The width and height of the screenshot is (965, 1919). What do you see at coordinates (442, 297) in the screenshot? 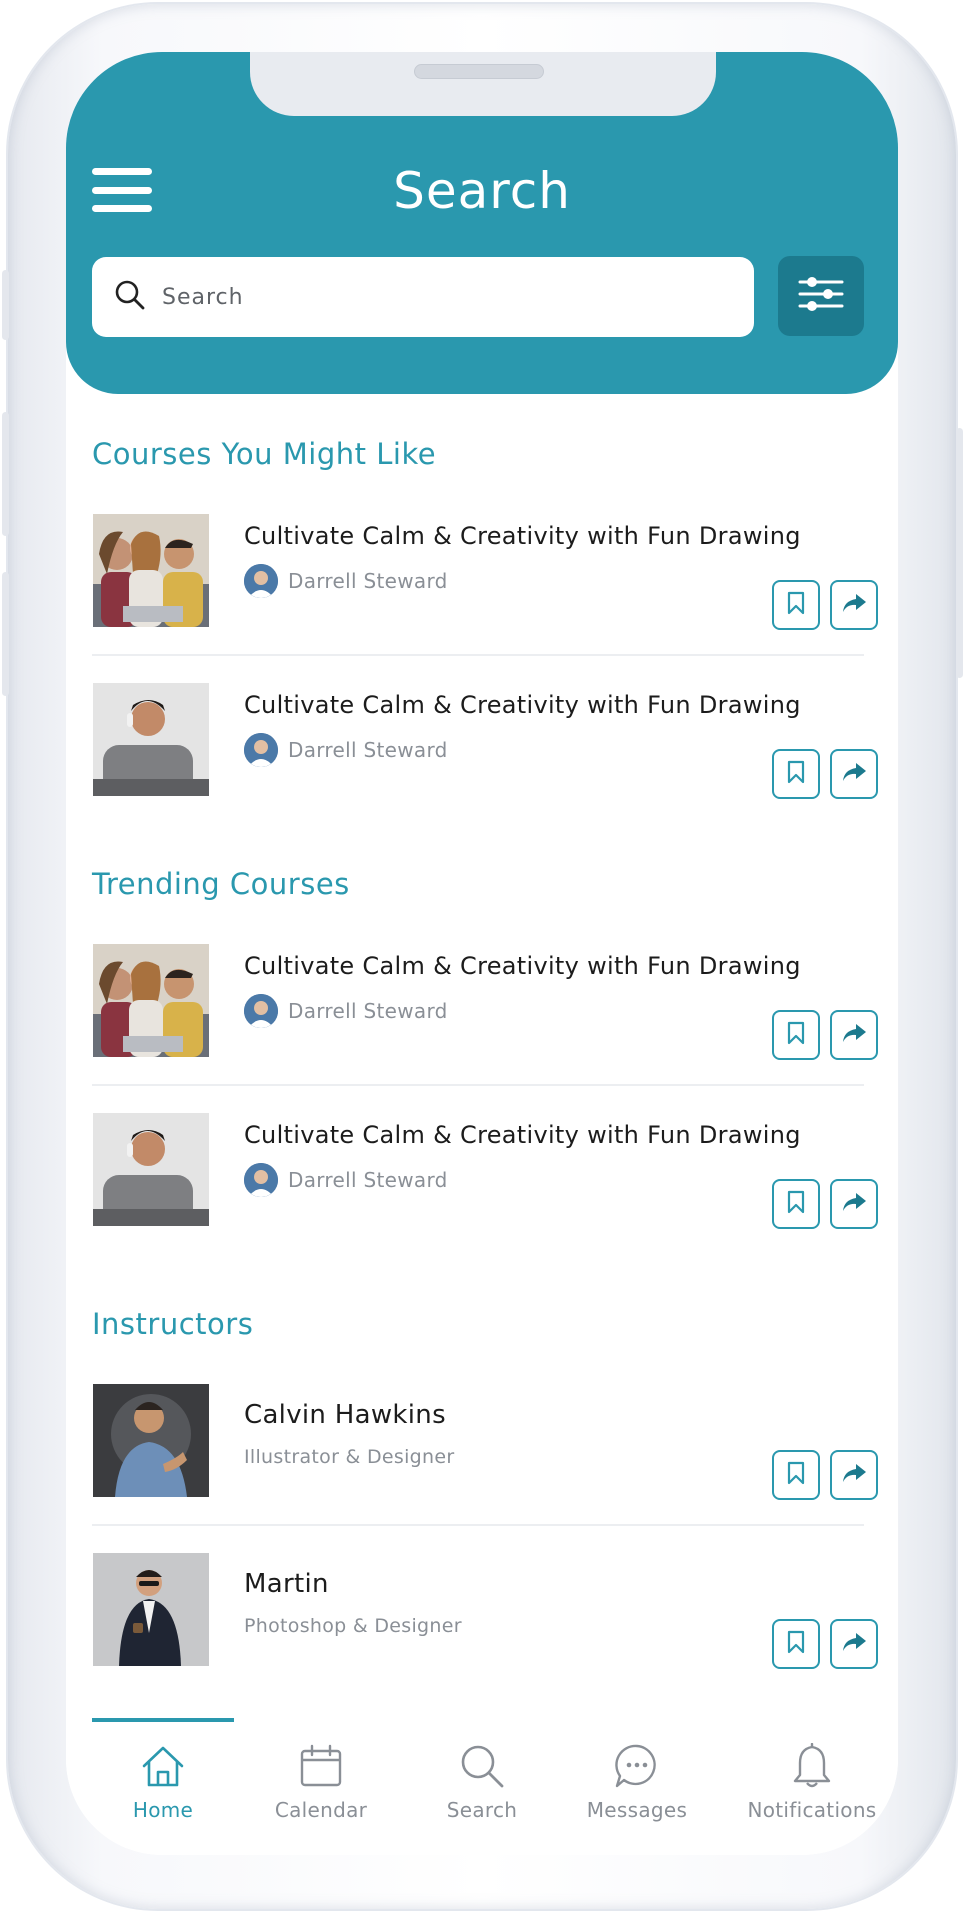
I see `search-input` at bounding box center [442, 297].